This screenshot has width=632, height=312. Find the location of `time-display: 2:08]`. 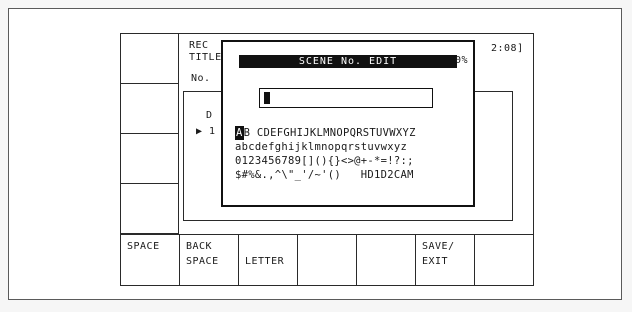

time-display: 2:08] is located at coordinates (507, 48).